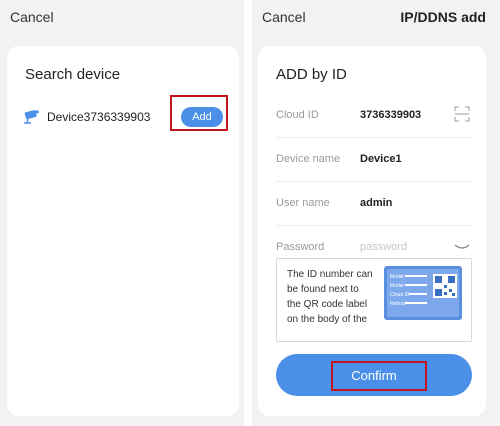 This screenshot has width=500, height=426. What do you see at coordinates (308, 159) in the screenshot?
I see `device-name-label: Device name` at bounding box center [308, 159].